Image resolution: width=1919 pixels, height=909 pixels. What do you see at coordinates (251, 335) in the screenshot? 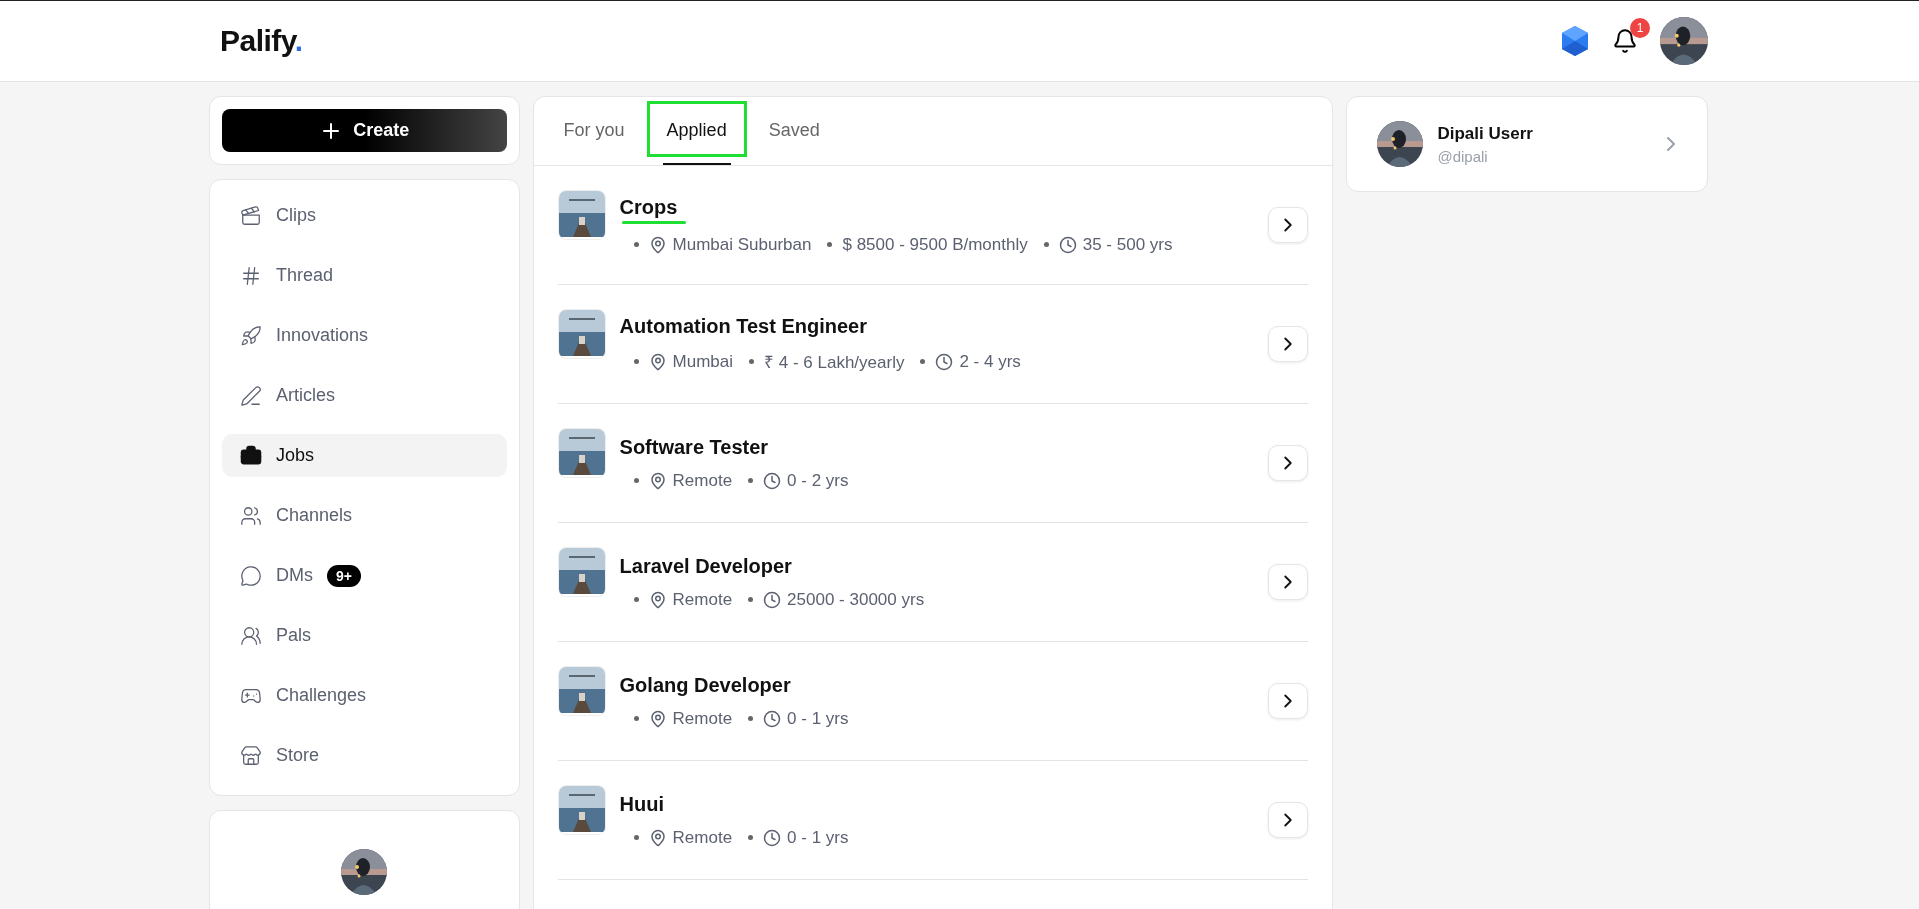
I see `rocket-icon` at bounding box center [251, 335].